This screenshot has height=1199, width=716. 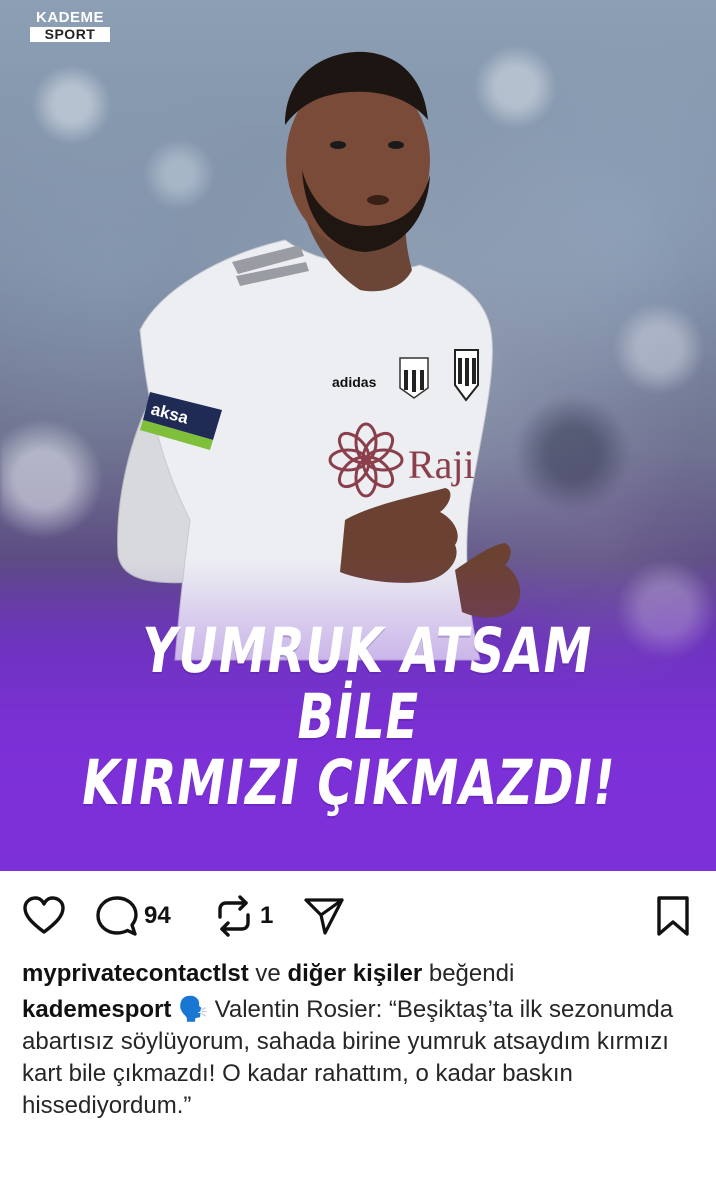 What do you see at coordinates (441, 464) in the screenshot?
I see `chest-sponsor-text: Raji` at bounding box center [441, 464].